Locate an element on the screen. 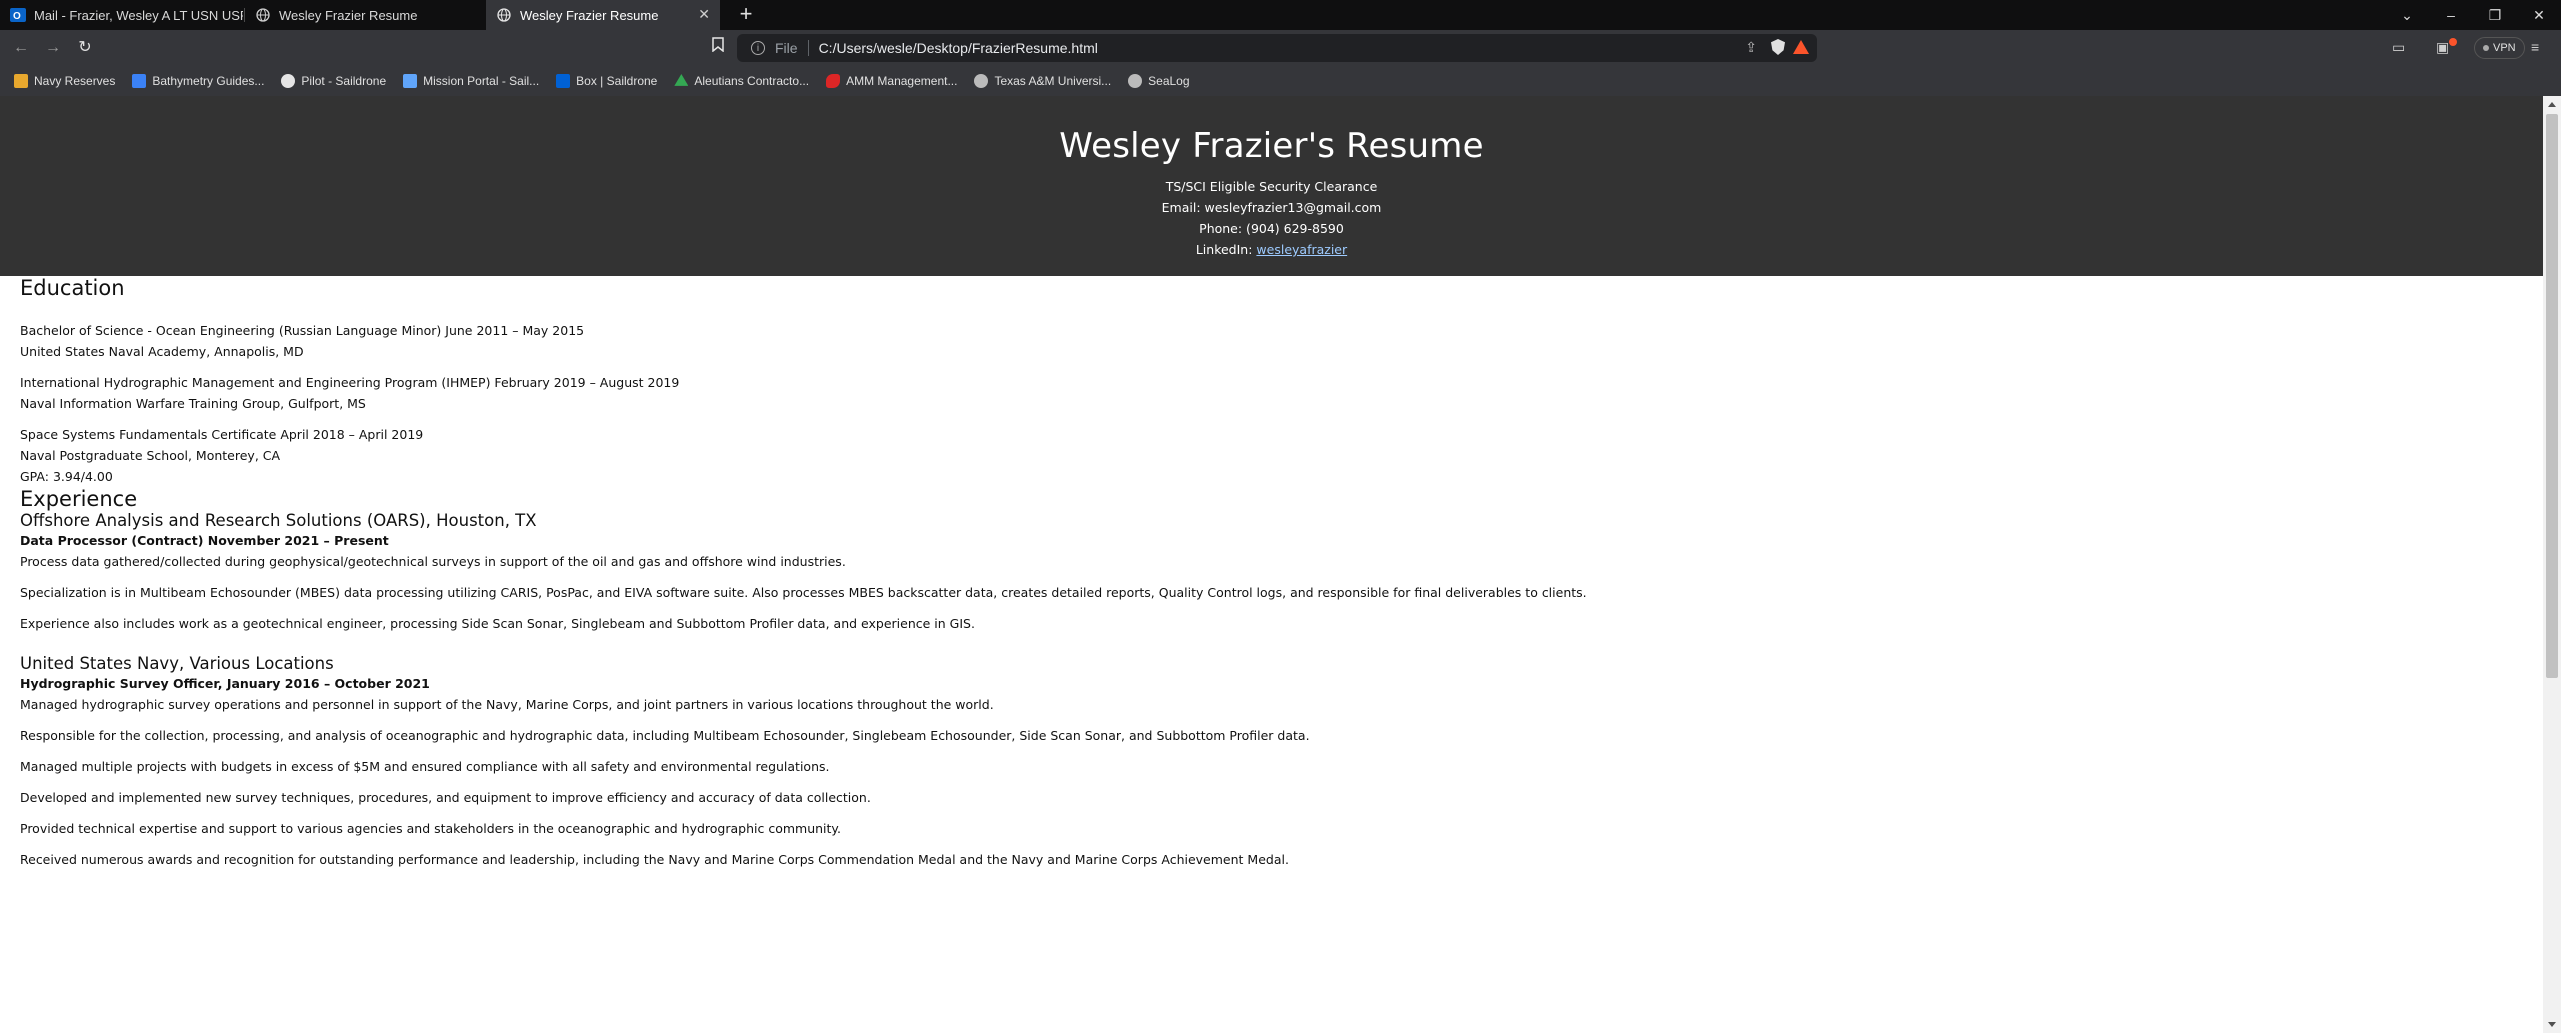  svg-text: O is located at coordinates (17, 16).